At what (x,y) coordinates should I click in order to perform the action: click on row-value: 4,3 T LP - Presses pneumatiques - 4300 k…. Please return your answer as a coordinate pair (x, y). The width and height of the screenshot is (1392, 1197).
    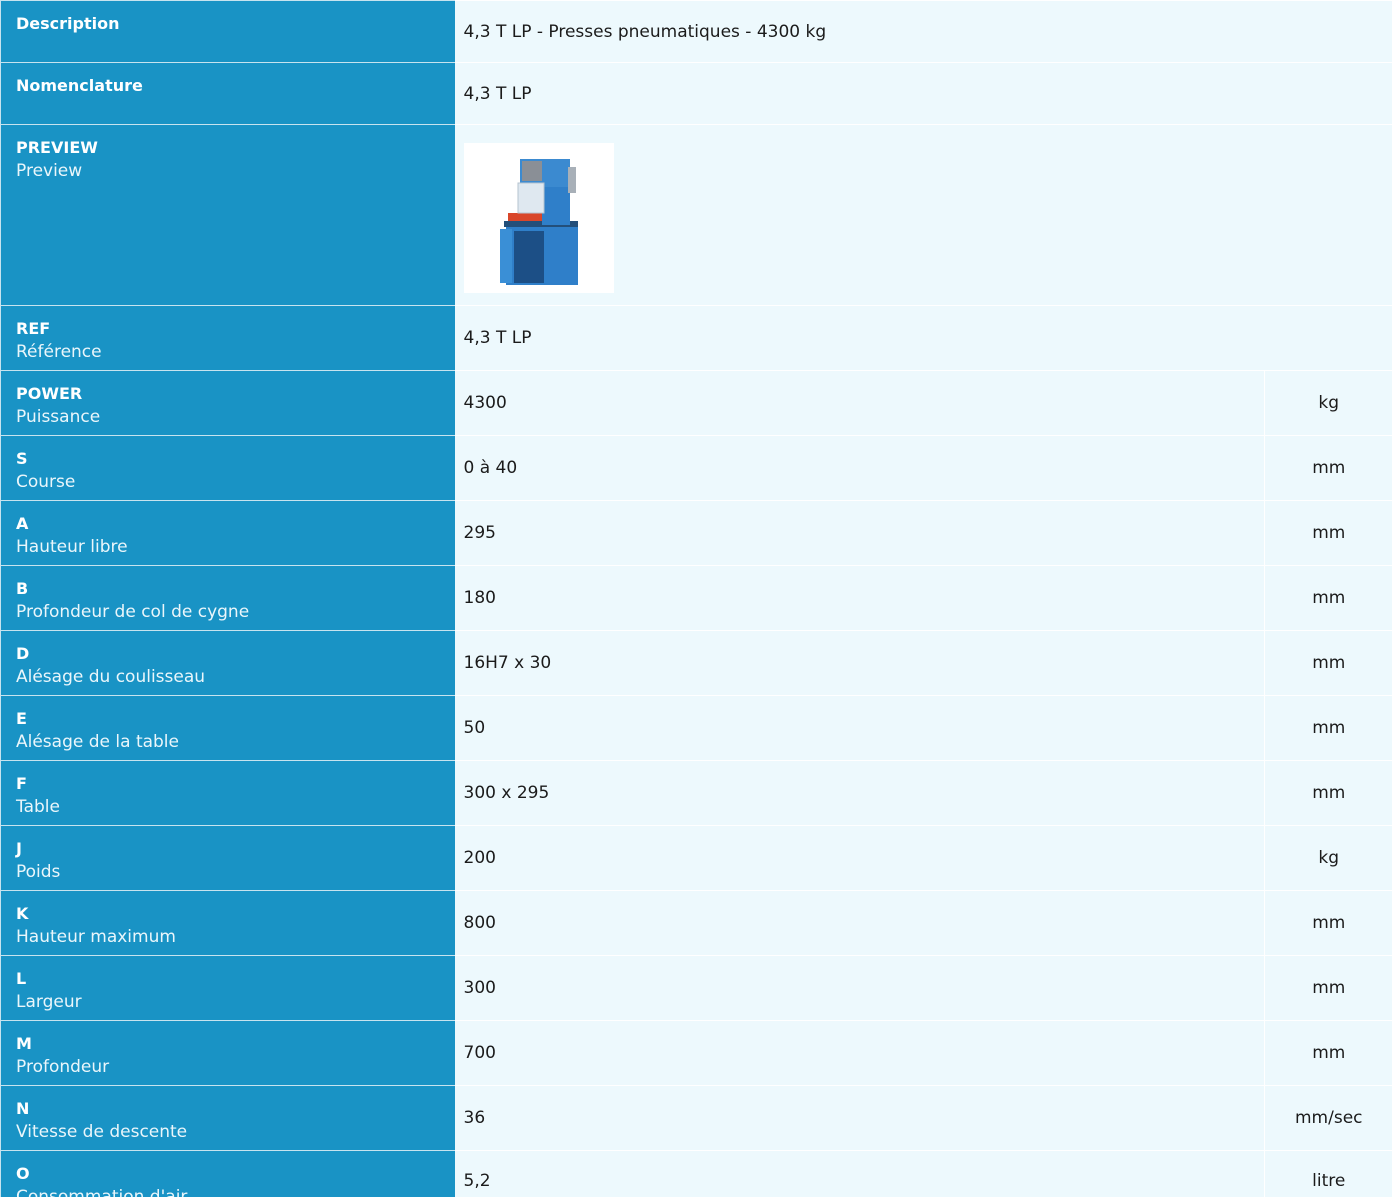
    Looking at the image, I should click on (923, 31).